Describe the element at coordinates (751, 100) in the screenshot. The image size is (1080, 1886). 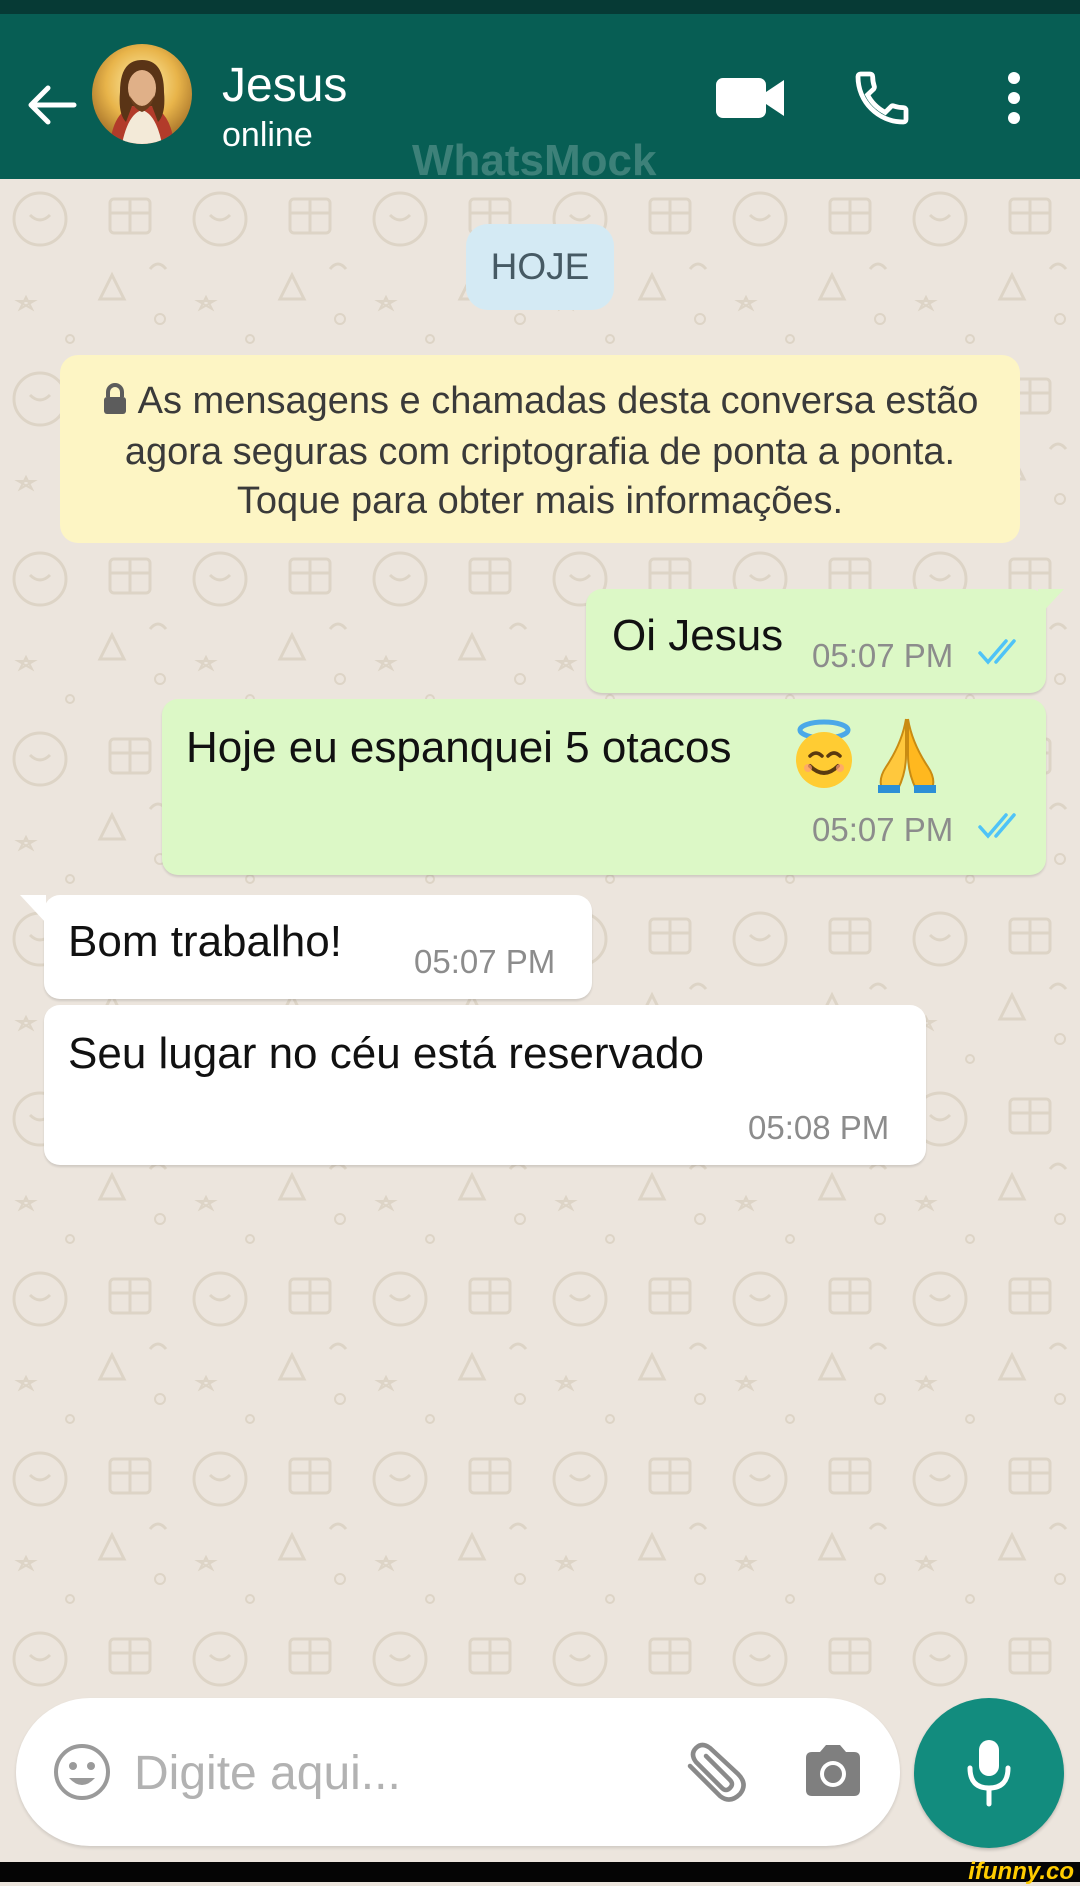
I see `video-call-icon` at that location.